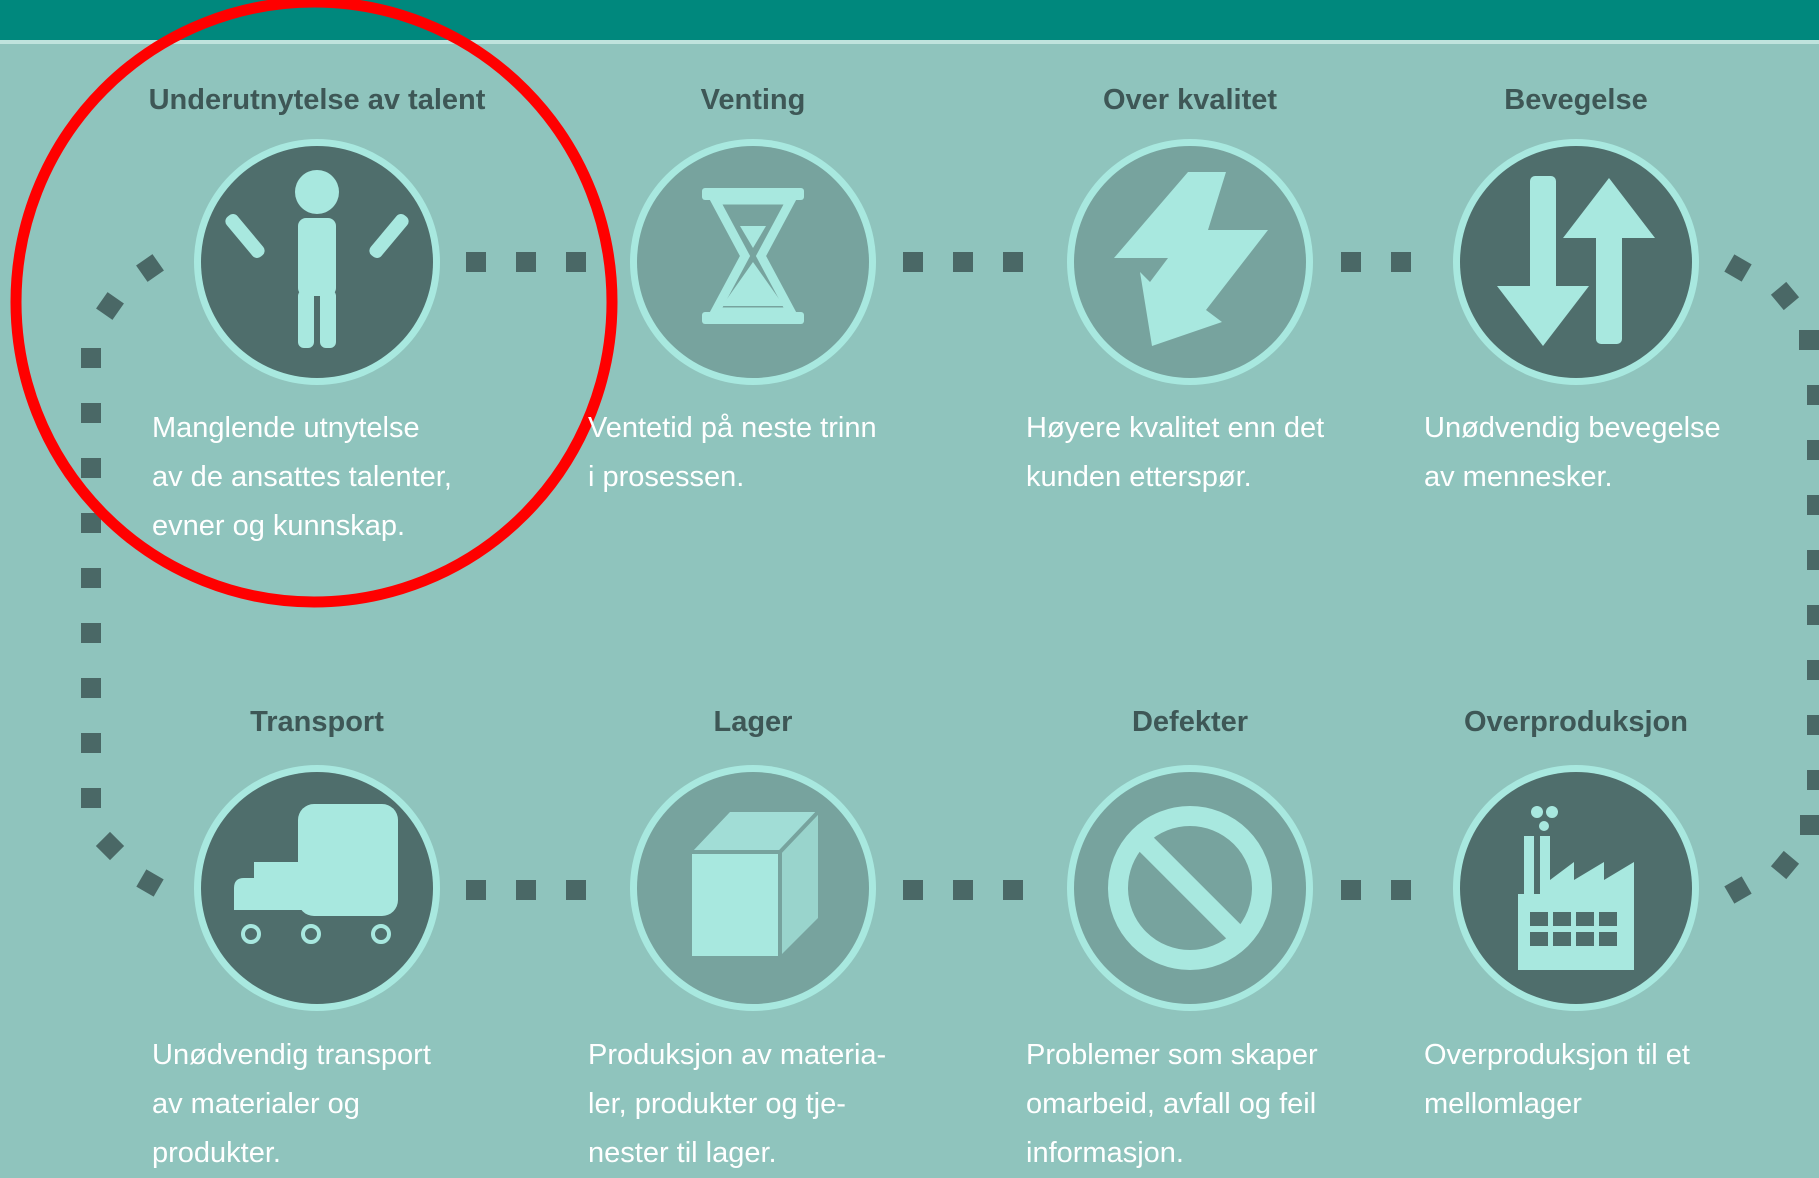  I want to click on waste-title: Overproduksjon, so click(1576, 722).